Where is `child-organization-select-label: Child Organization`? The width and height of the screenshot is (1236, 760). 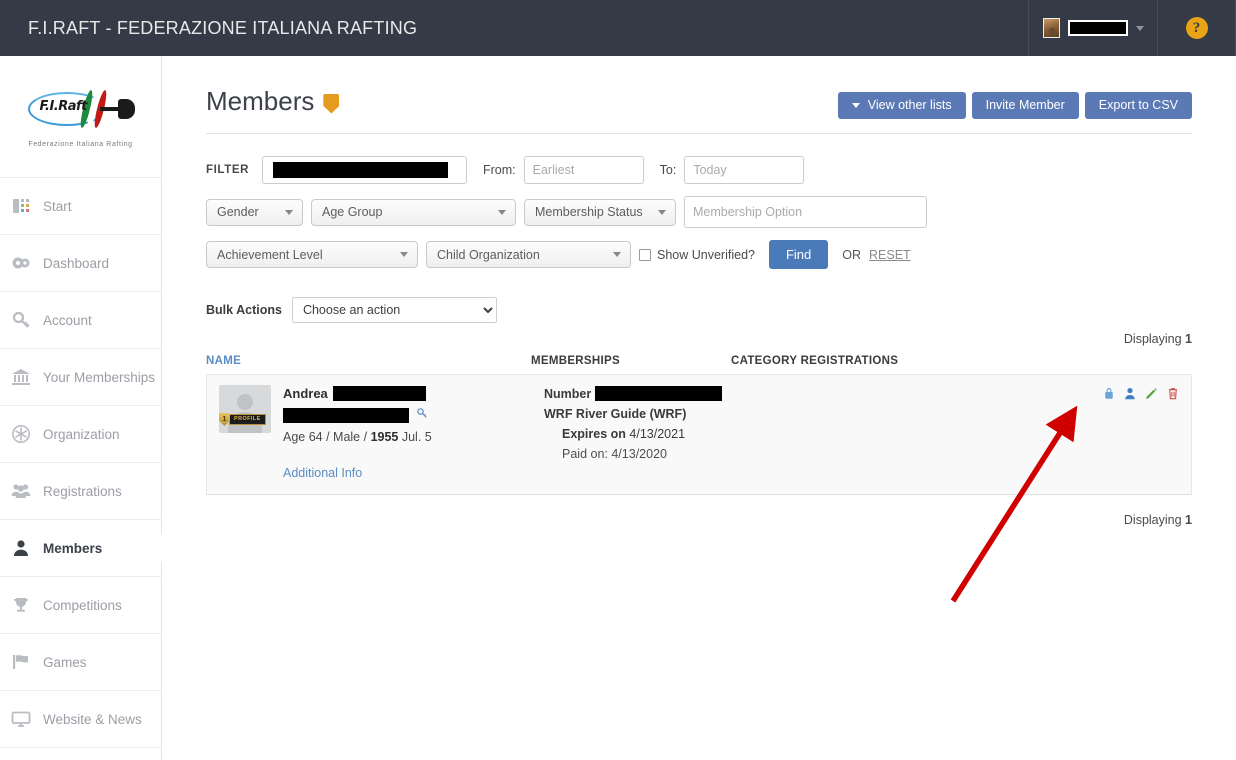
child-organization-select-label: Child Organization is located at coordinates (488, 254).